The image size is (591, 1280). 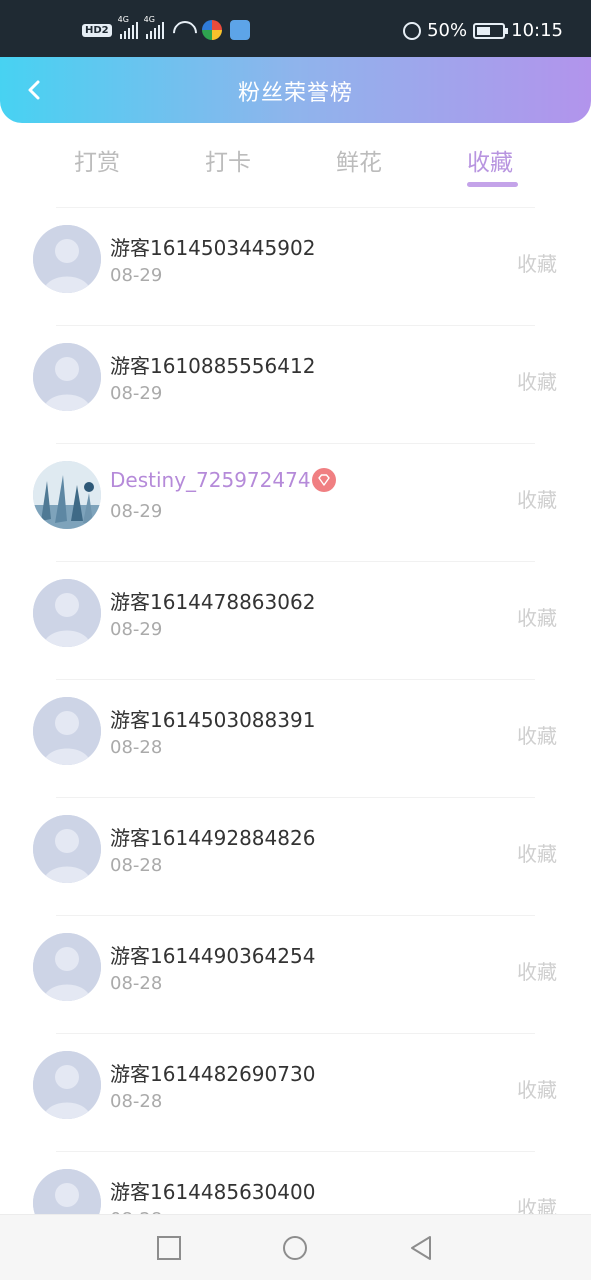 I want to click on tab-bar: 打赏 打卡 鲜花 收藏, so click(x=295, y=166).